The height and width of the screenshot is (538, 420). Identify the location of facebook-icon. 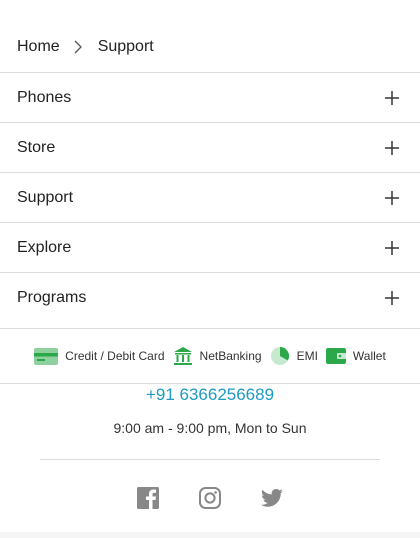
(148, 498).